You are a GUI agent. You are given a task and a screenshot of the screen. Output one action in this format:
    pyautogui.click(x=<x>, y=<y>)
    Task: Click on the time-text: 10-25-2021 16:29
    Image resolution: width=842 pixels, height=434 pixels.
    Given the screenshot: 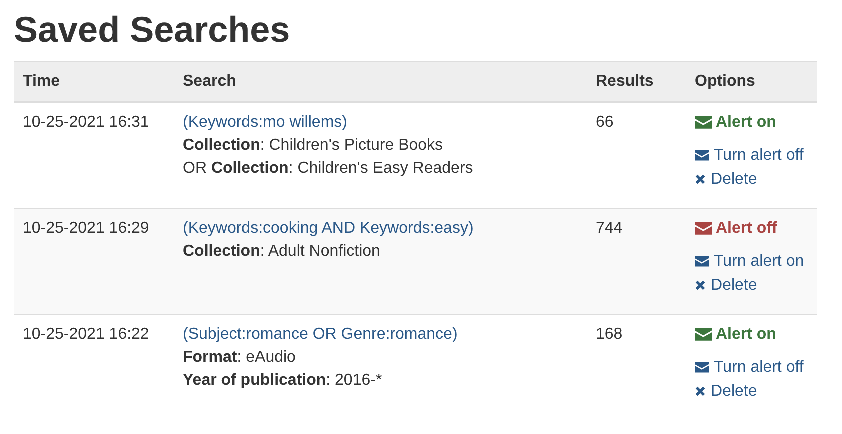 What is the action you would take?
    pyautogui.click(x=86, y=228)
    